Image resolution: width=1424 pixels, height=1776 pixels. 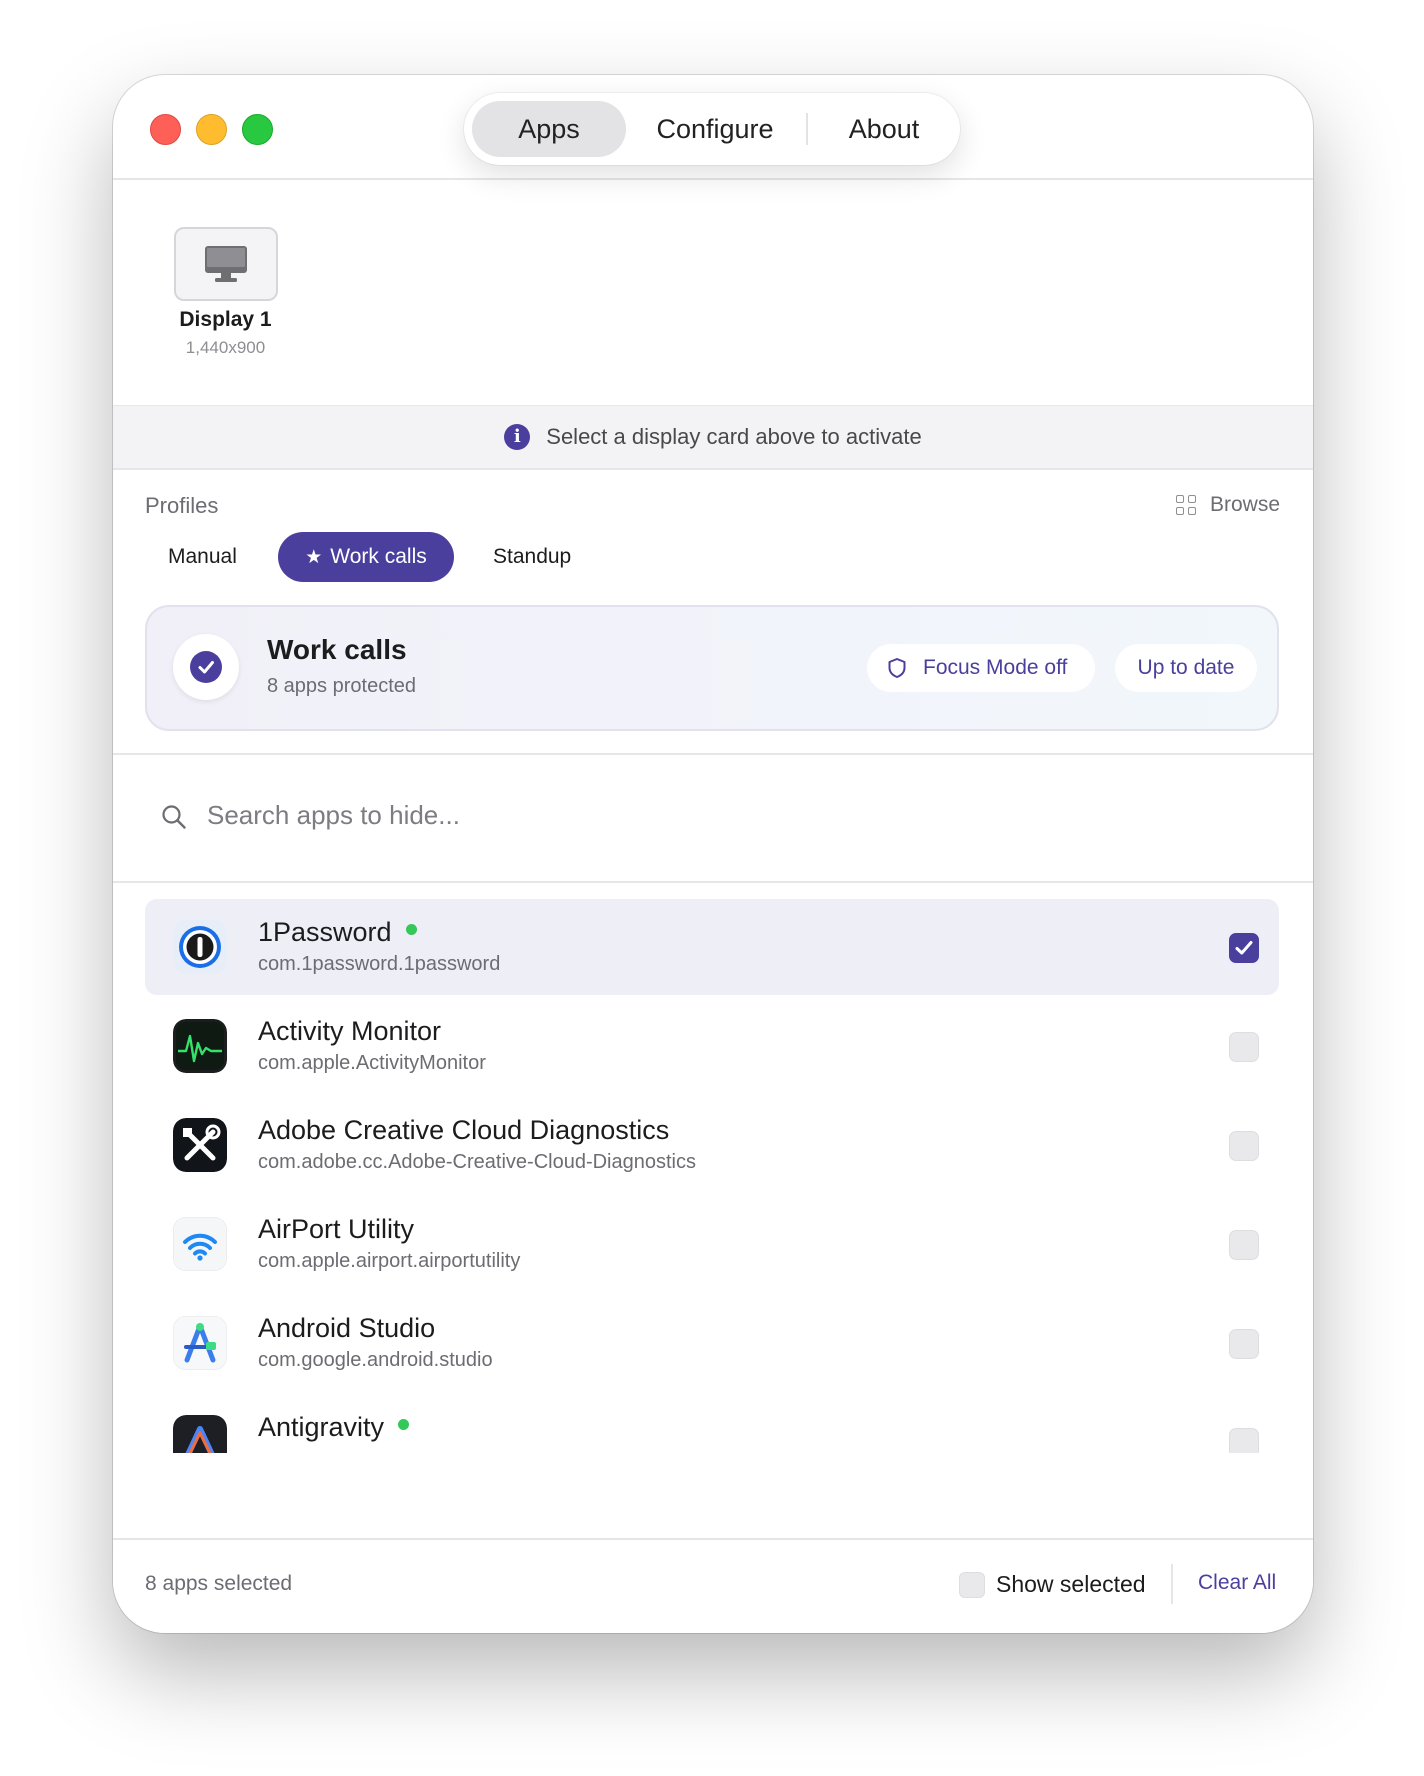 I want to click on shield-icon, so click(x=897, y=668).